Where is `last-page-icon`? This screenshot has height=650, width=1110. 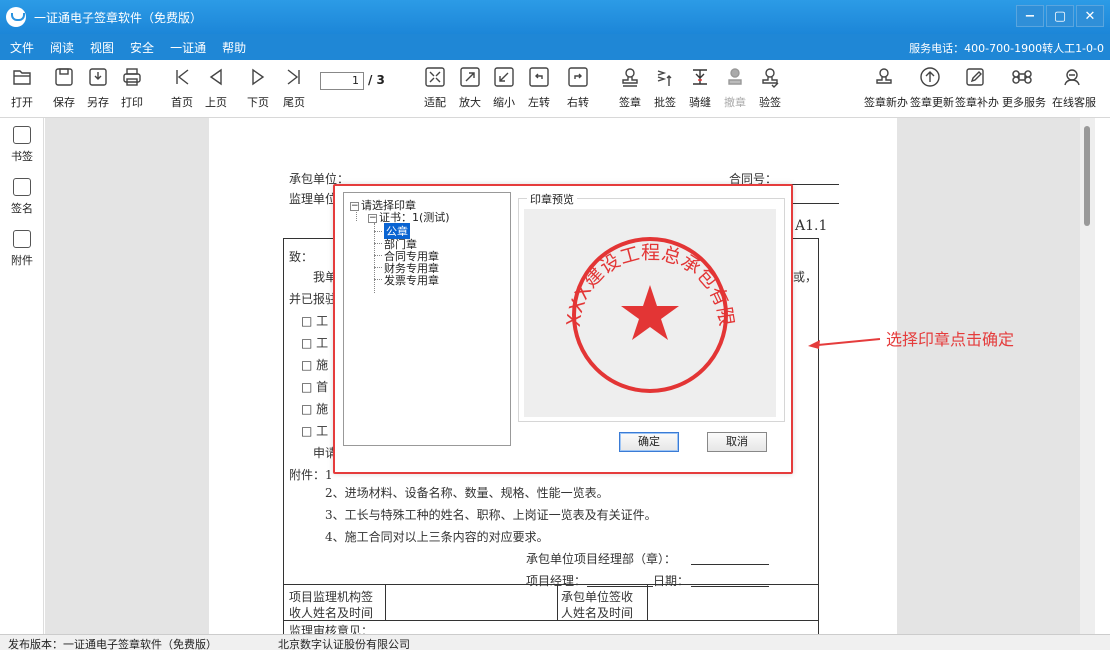
last-page-icon is located at coordinates (294, 77).